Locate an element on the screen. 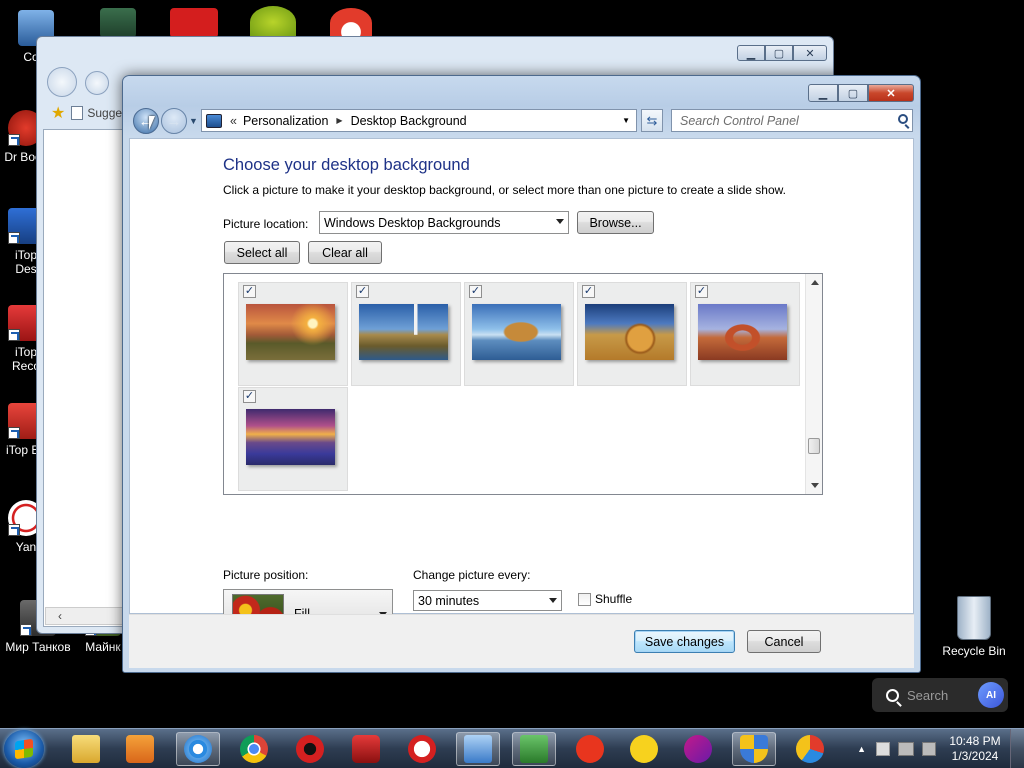 This screenshot has height=768, width=1024. breadcrumb-overflow: « is located at coordinates (233, 121).